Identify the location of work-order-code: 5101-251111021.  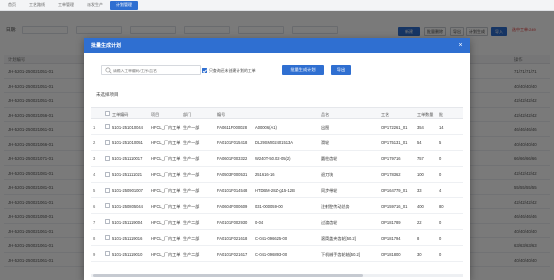
(127, 175).